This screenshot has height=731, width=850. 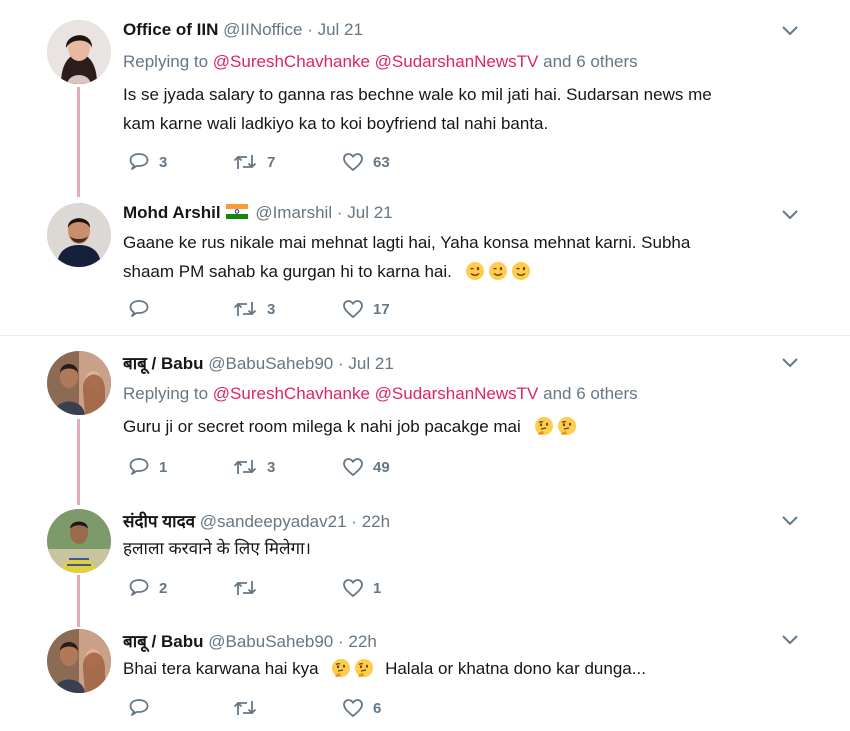 What do you see at coordinates (381, 467) in the screenshot?
I see `like-count: 49` at bounding box center [381, 467].